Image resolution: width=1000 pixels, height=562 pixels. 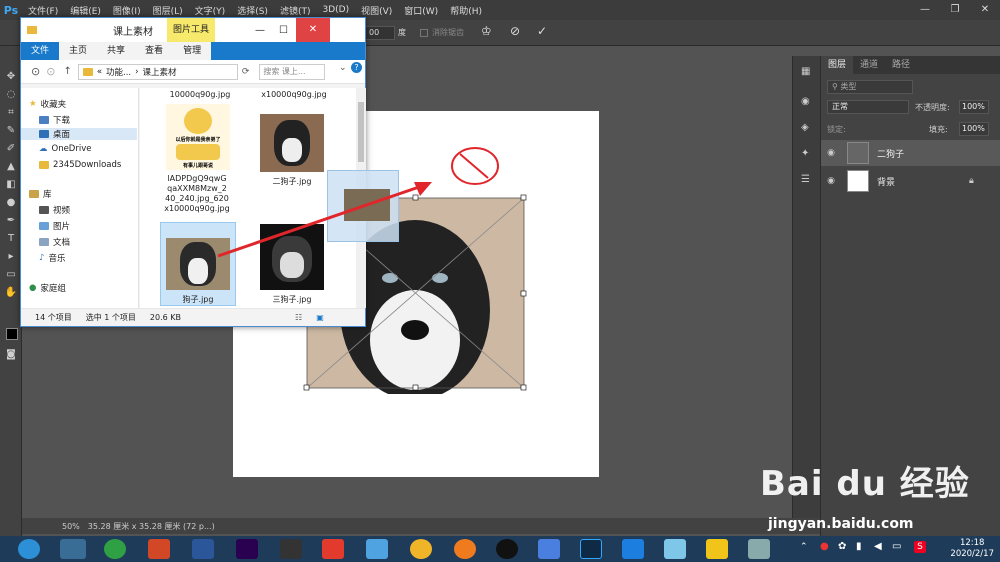 I want to click on hand-tool-icon: ✋, so click(x=11, y=293).